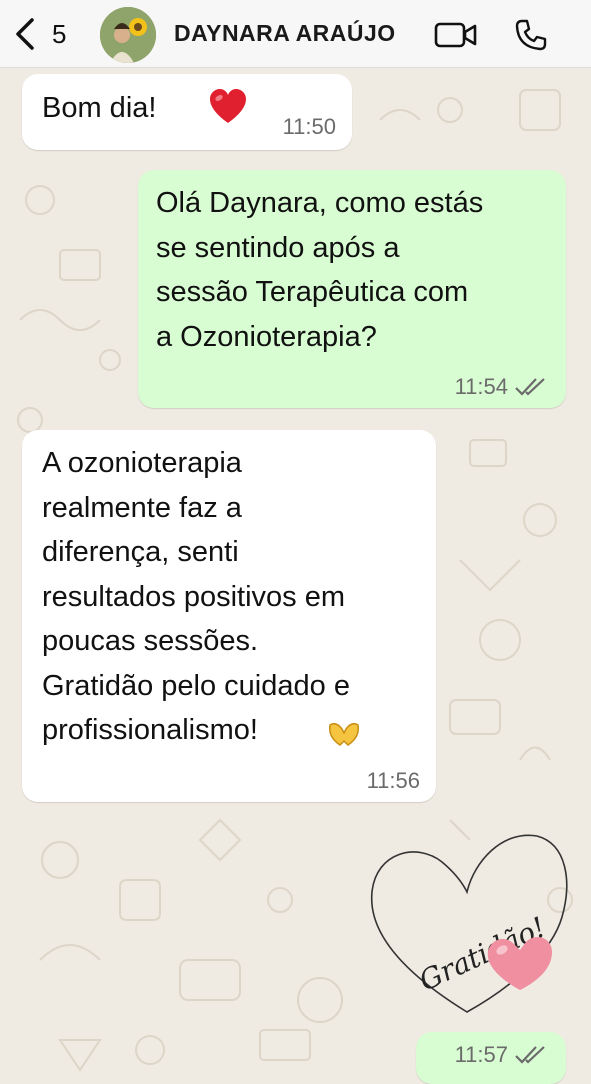  Describe the element at coordinates (344, 734) in the screenshot. I see `heart-hands-emoji-icon` at that location.